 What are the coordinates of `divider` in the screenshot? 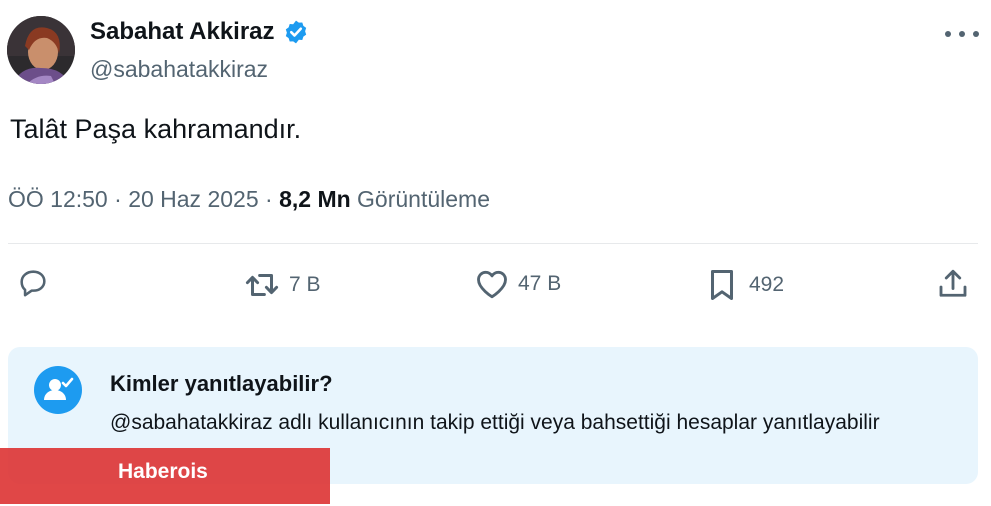 It's located at (493, 243).